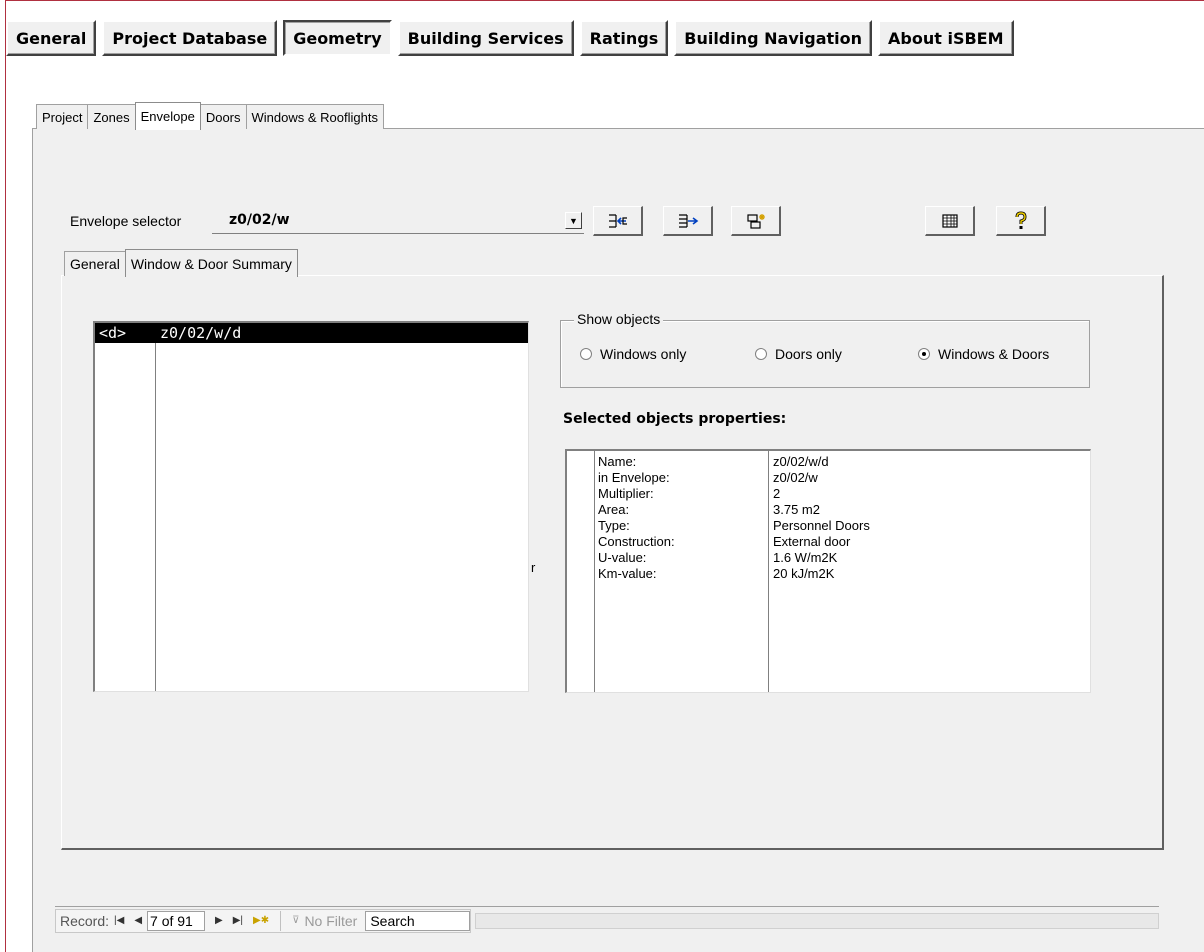  What do you see at coordinates (138, 920) in the screenshot?
I see `previous-record-icon: ◀` at bounding box center [138, 920].